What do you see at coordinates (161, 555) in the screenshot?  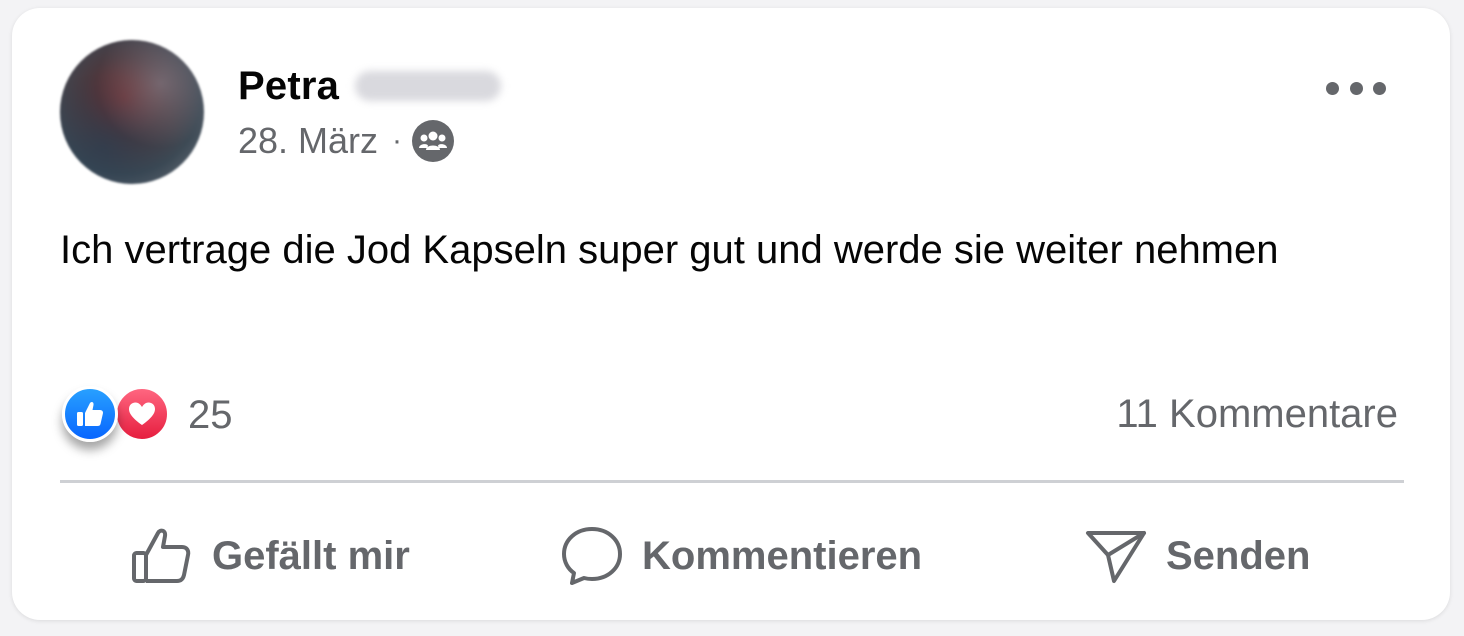 I see `thumbs-up-outline-icon` at bounding box center [161, 555].